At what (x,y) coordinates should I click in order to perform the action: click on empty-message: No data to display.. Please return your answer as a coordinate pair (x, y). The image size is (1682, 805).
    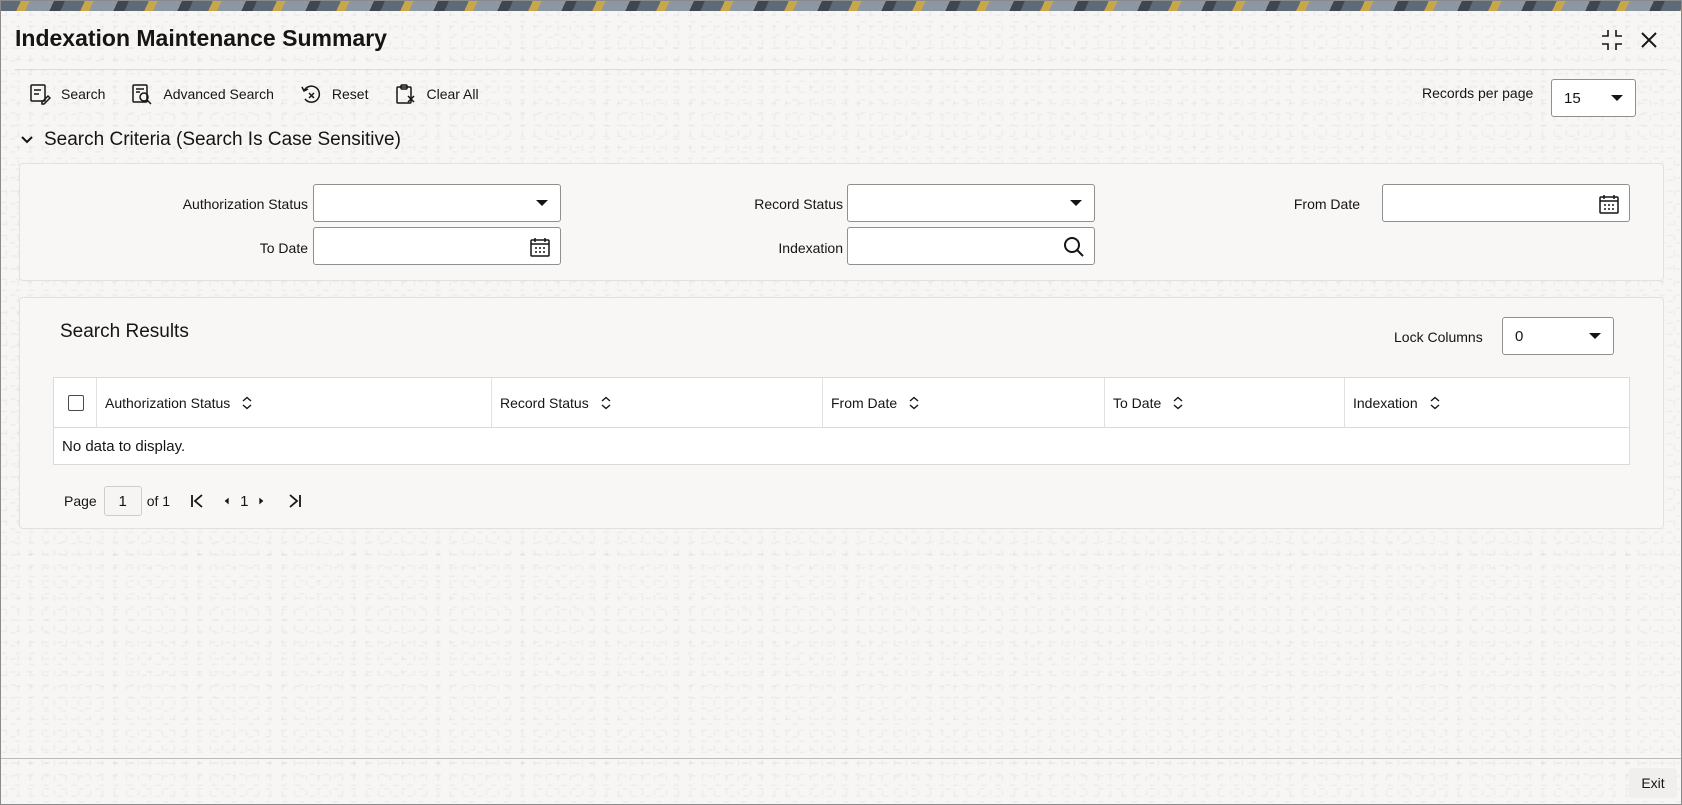
    Looking at the image, I should click on (124, 446).